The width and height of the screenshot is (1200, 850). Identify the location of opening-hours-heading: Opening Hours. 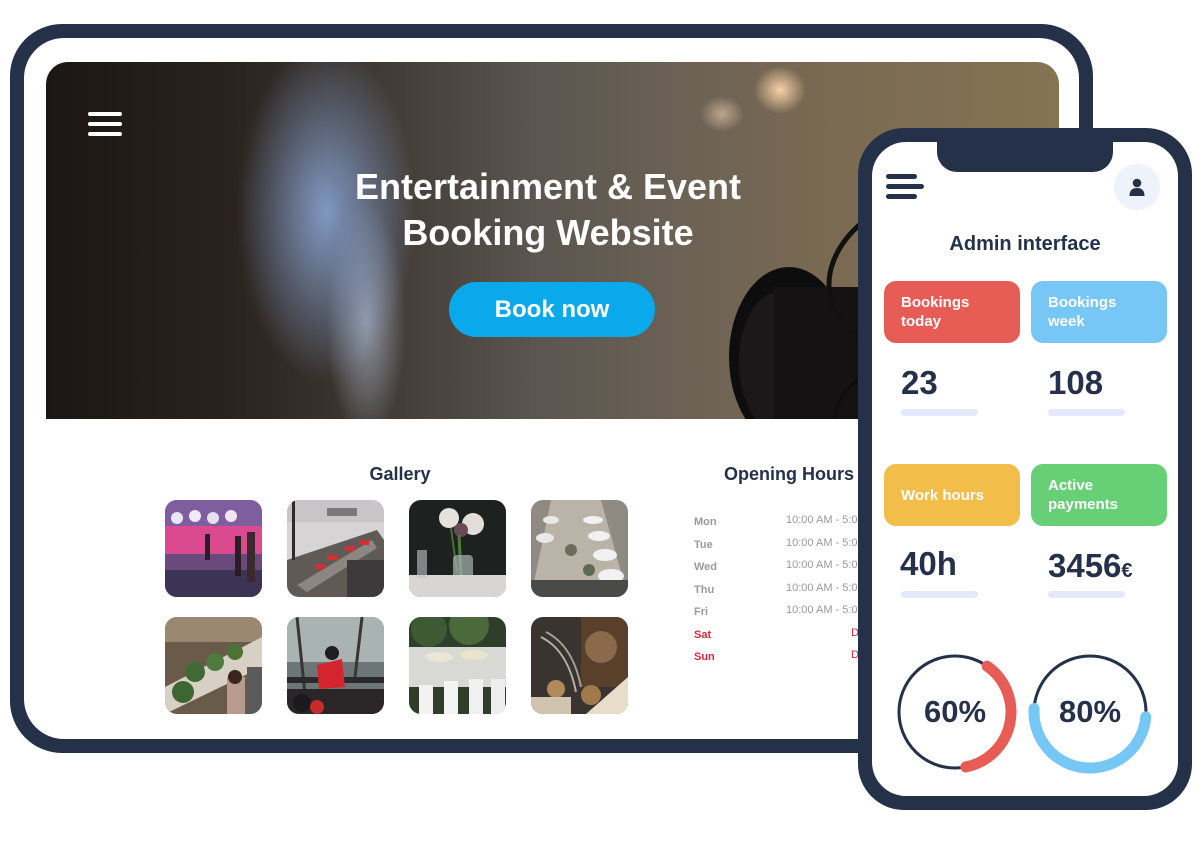
(789, 474).